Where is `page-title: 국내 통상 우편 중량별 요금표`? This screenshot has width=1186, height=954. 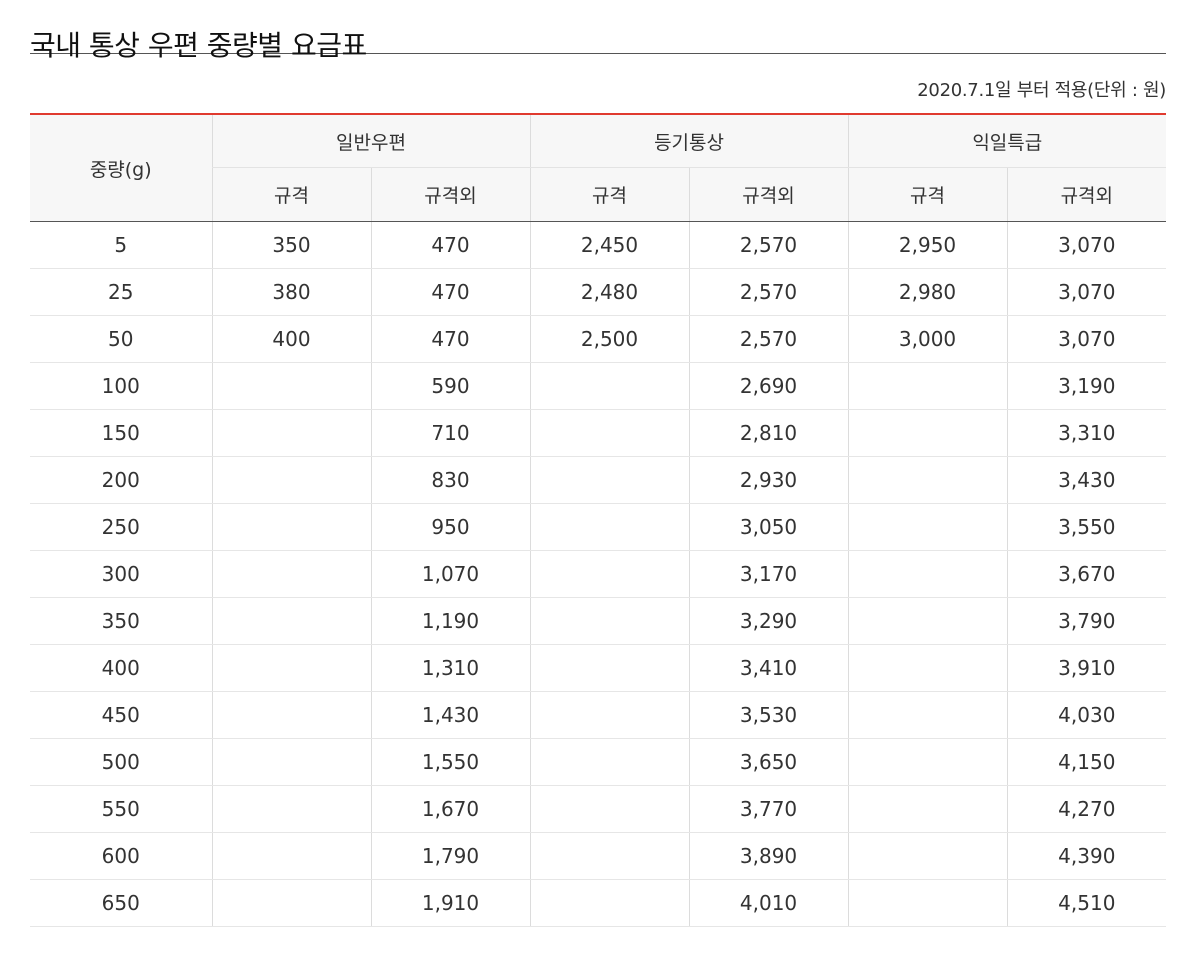 page-title: 국내 통상 우편 중량별 요금표 is located at coordinates (598, 31).